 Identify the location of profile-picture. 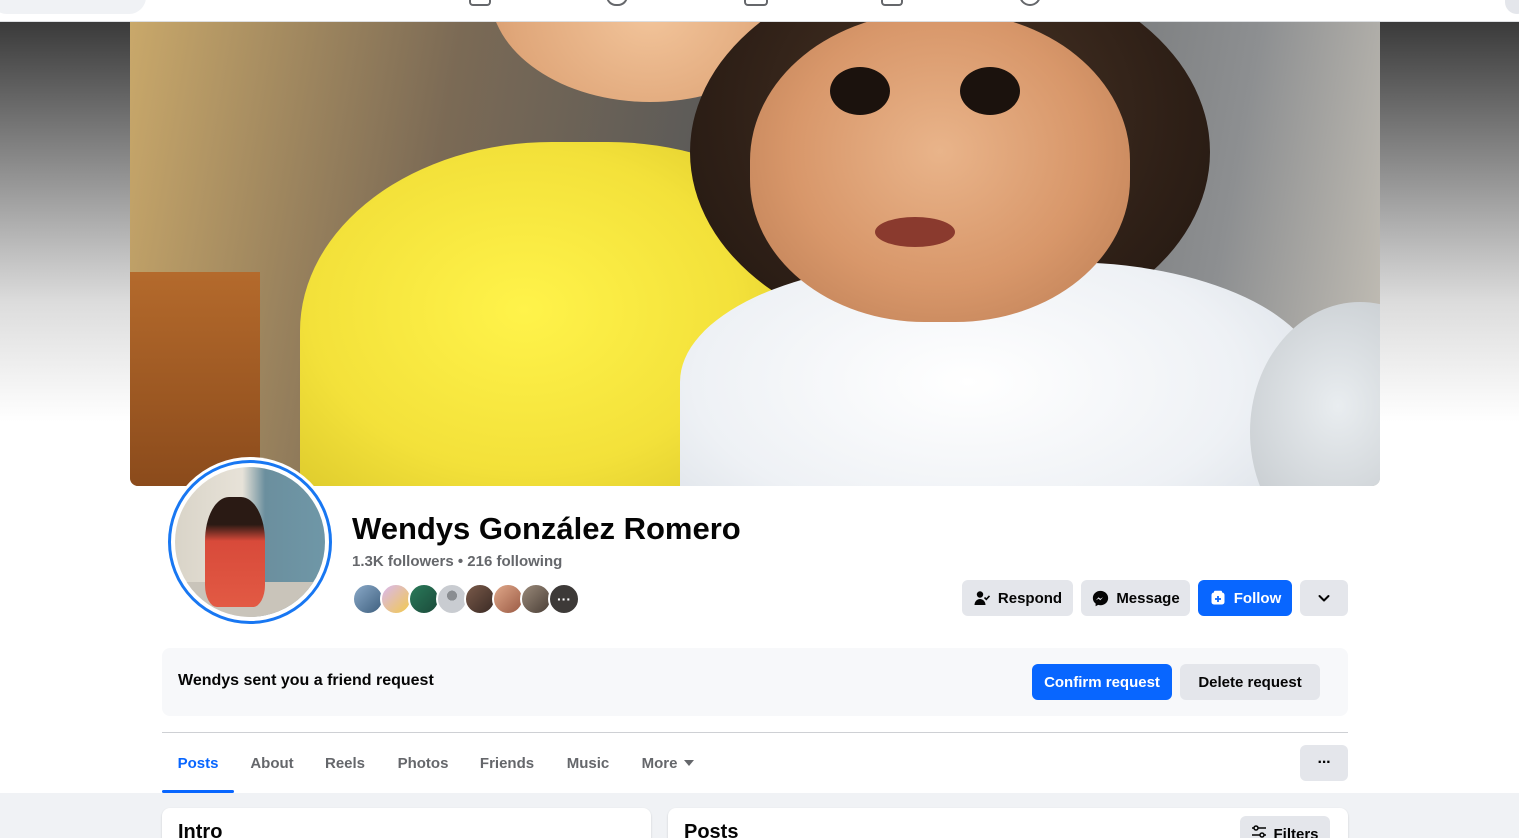
(250, 542).